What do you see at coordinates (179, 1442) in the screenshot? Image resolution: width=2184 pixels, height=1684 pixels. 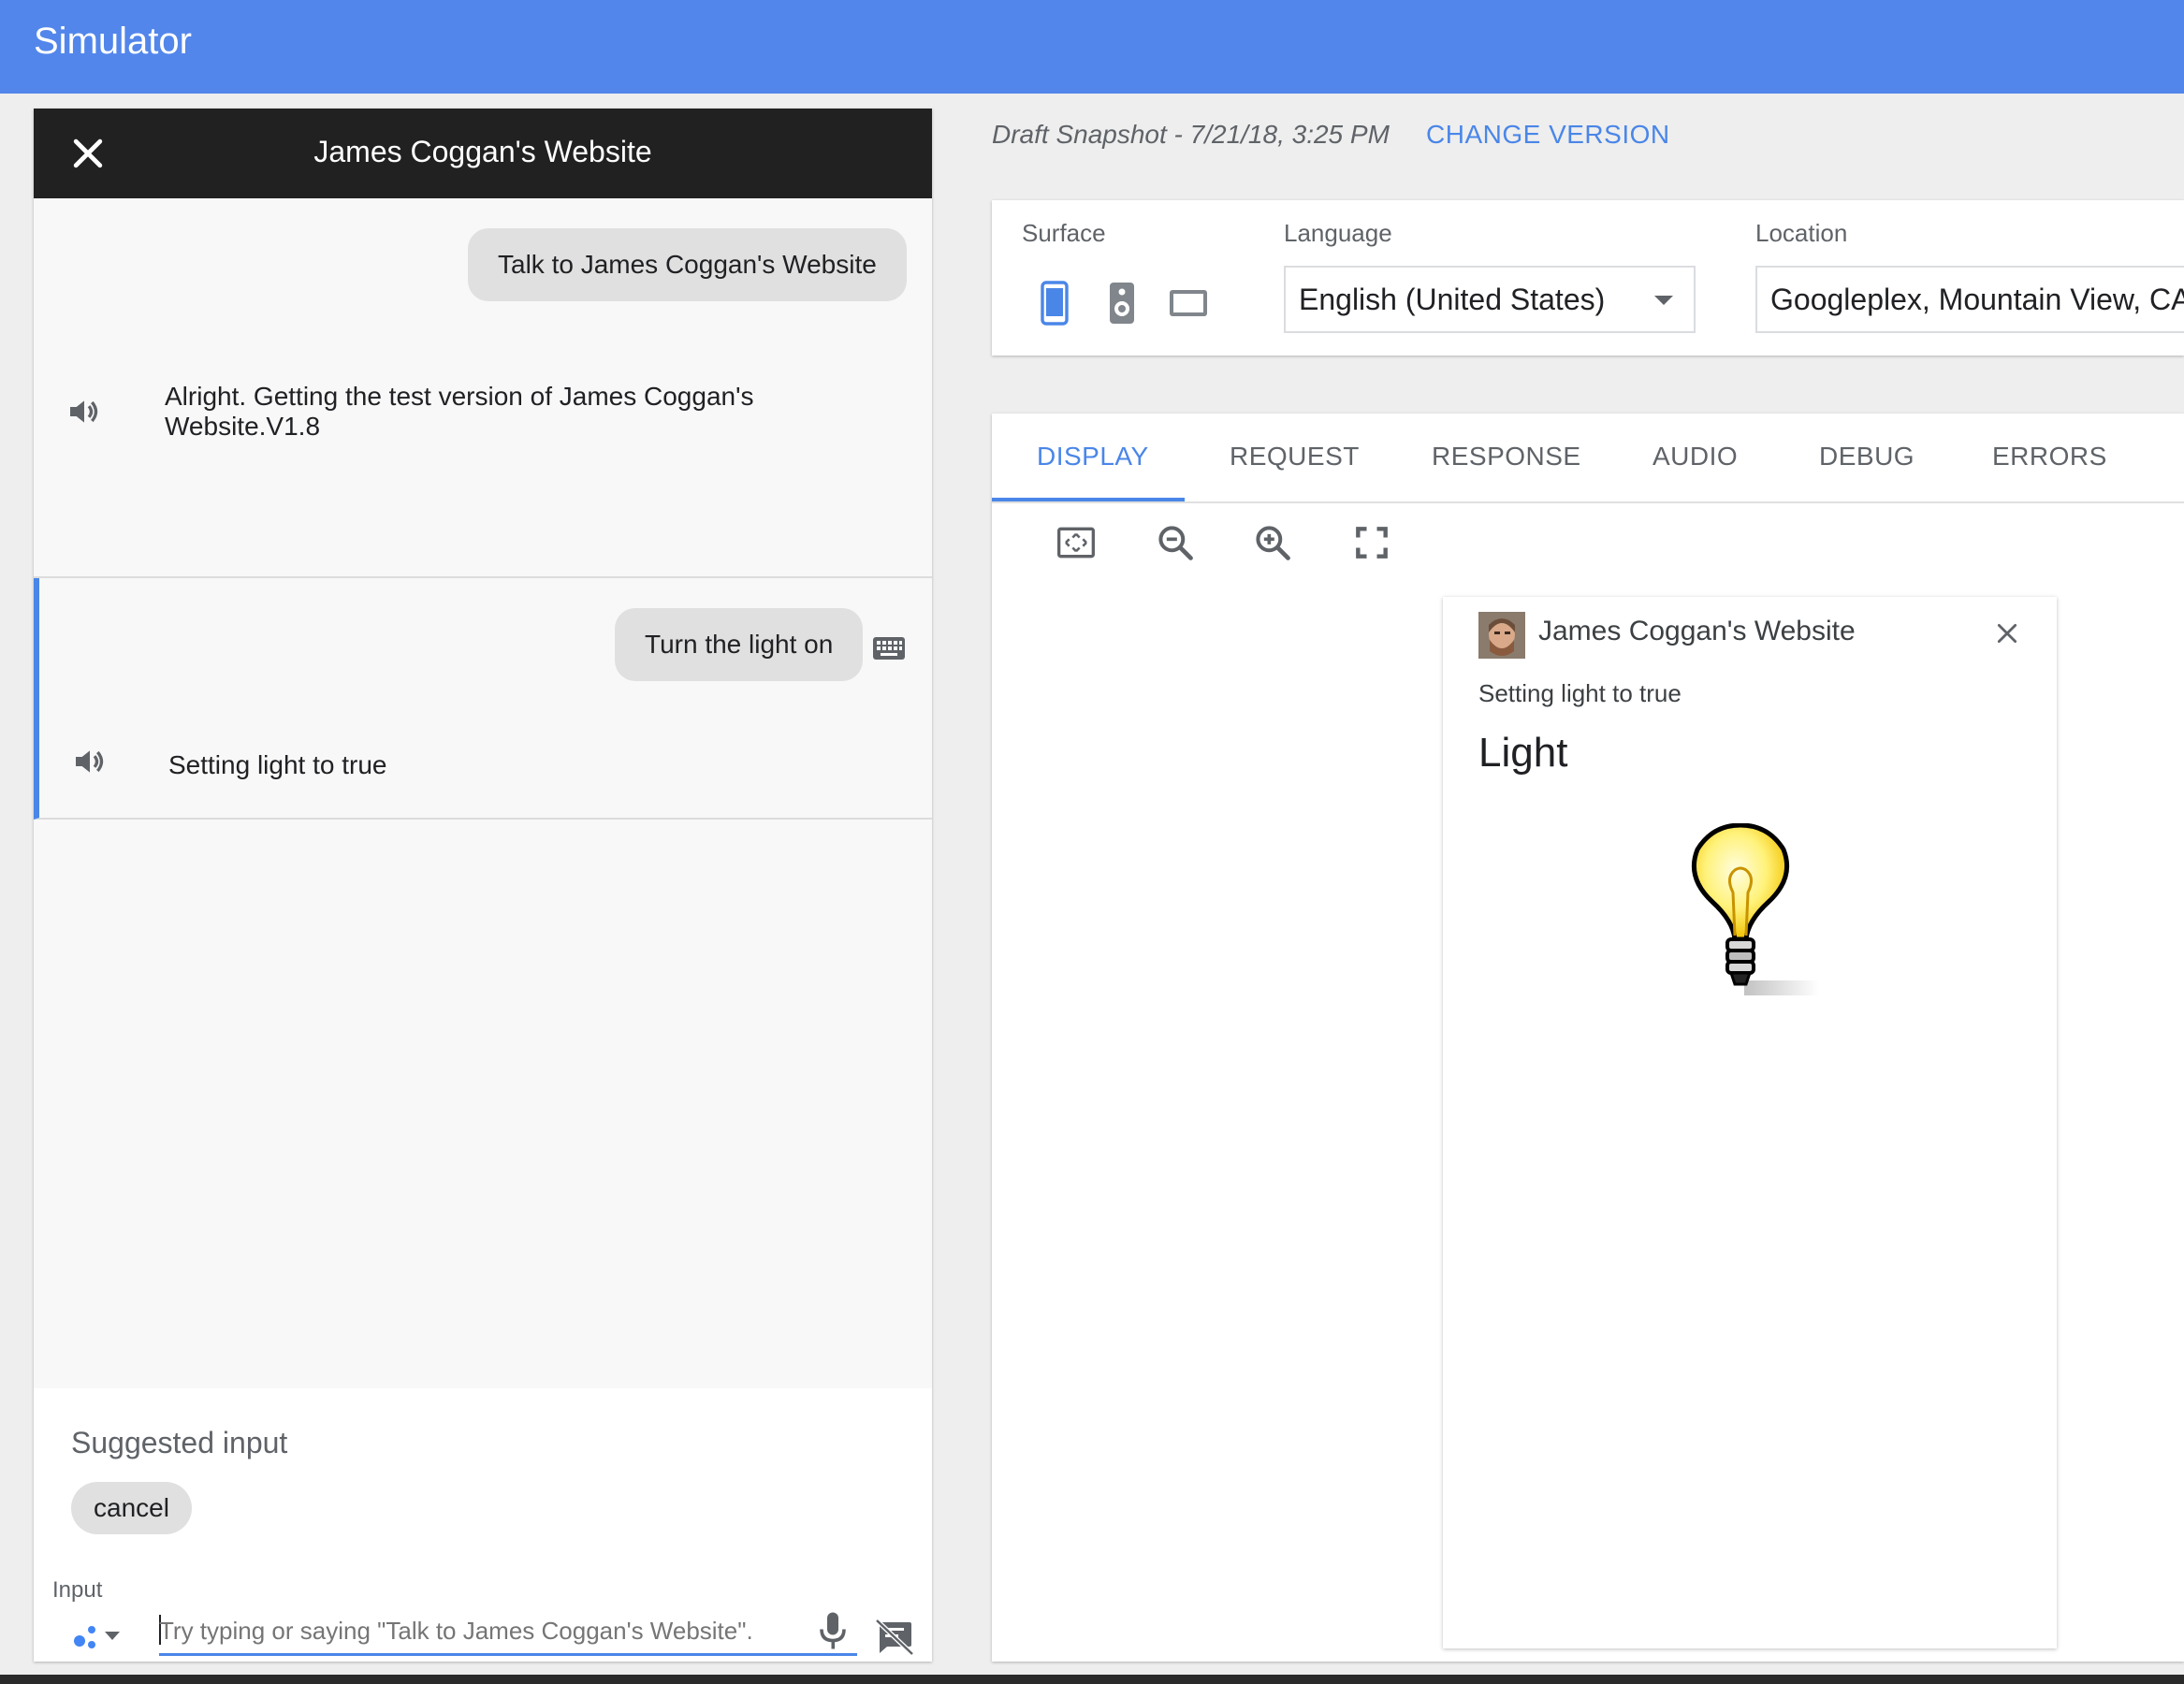 I see `suggested-input-label: Suggested input` at bounding box center [179, 1442].